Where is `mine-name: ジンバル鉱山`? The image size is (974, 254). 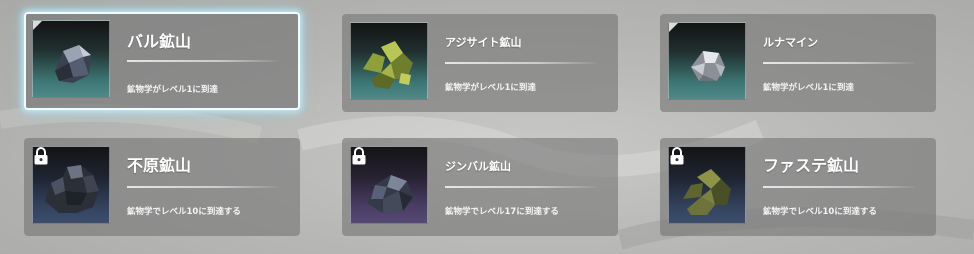 mine-name: ジンバル鉱山 is located at coordinates (478, 166).